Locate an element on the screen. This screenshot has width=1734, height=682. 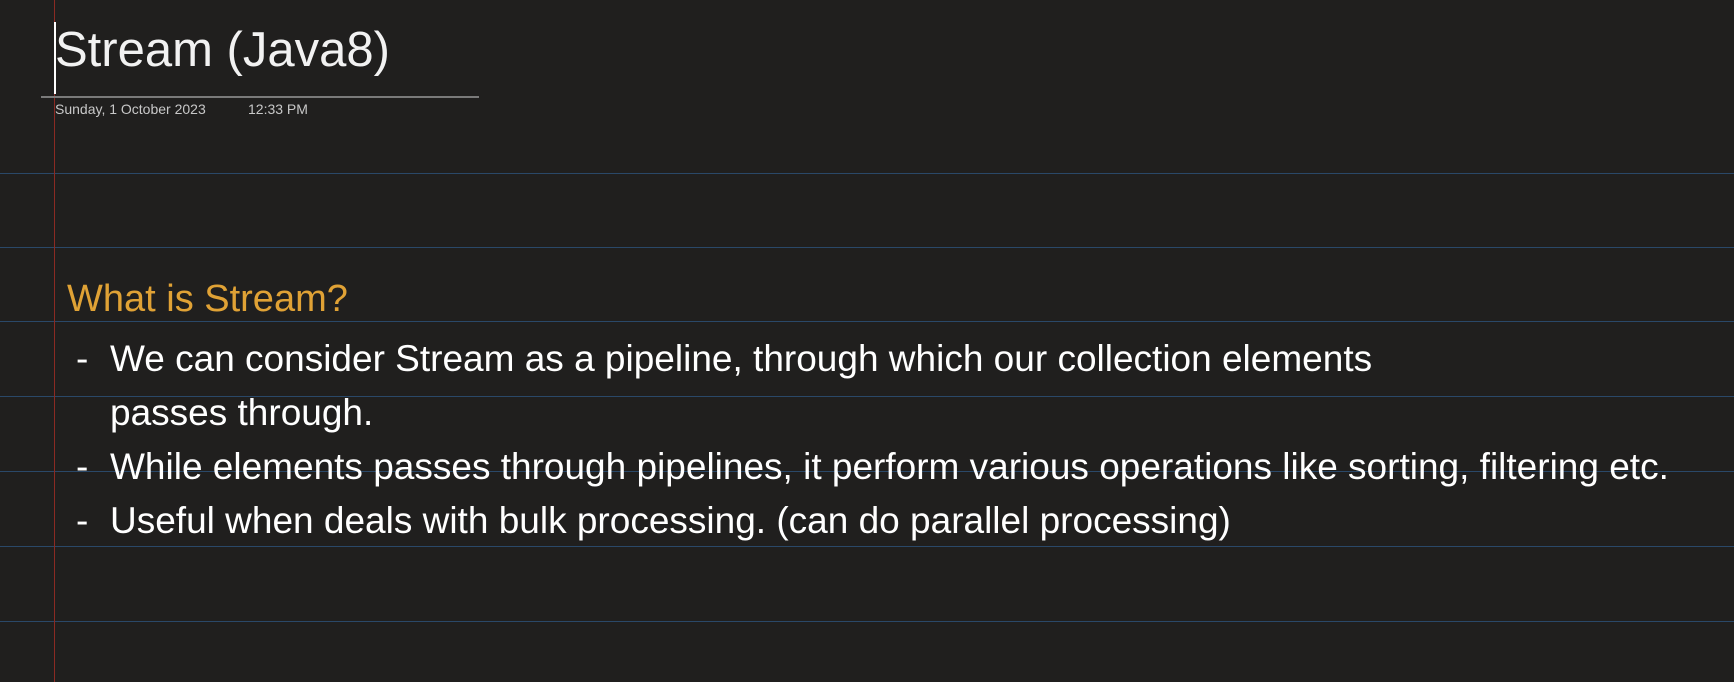
page-title: Stream (Java8) is located at coordinates (222, 50).